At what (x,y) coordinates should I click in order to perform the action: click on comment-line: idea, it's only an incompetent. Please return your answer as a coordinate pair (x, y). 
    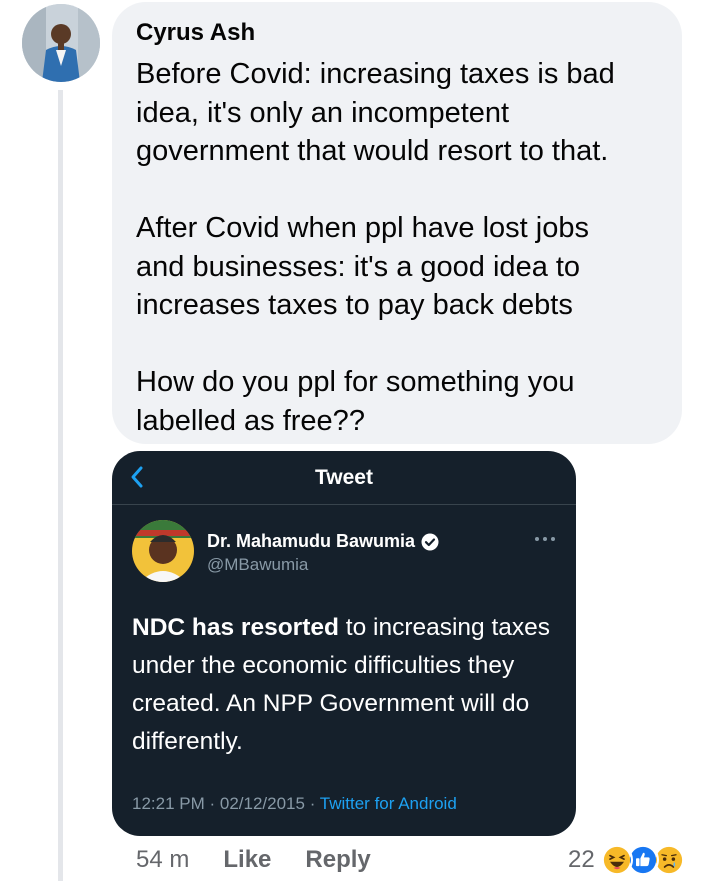
    Looking at the image, I should click on (323, 112).